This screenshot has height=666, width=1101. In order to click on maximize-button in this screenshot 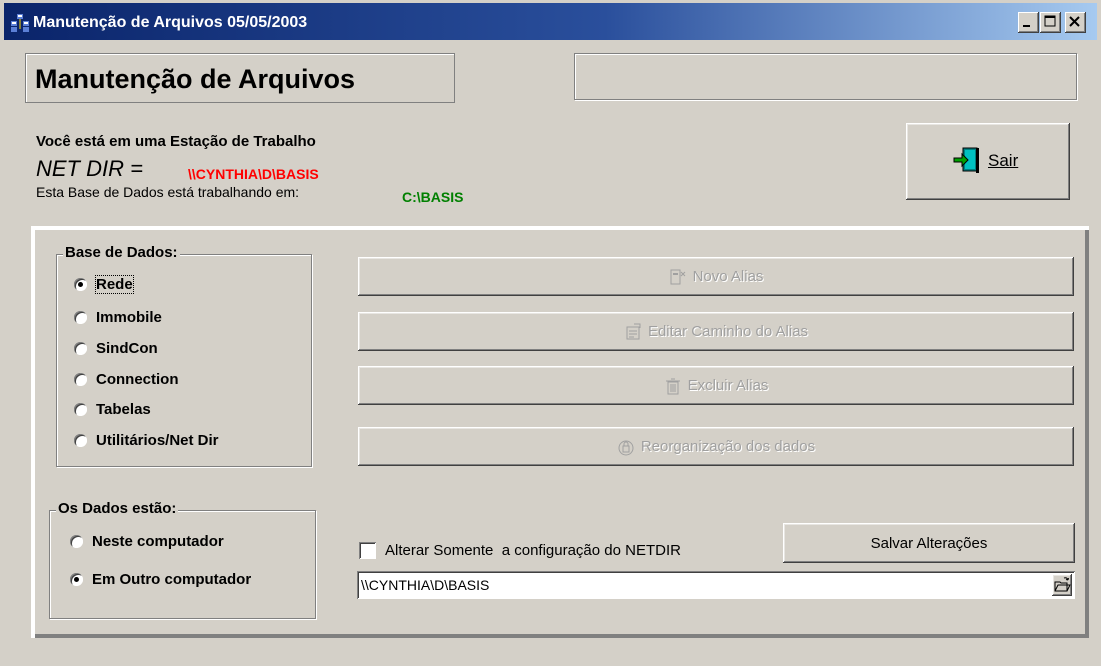, I will do `click(1050, 22)`.